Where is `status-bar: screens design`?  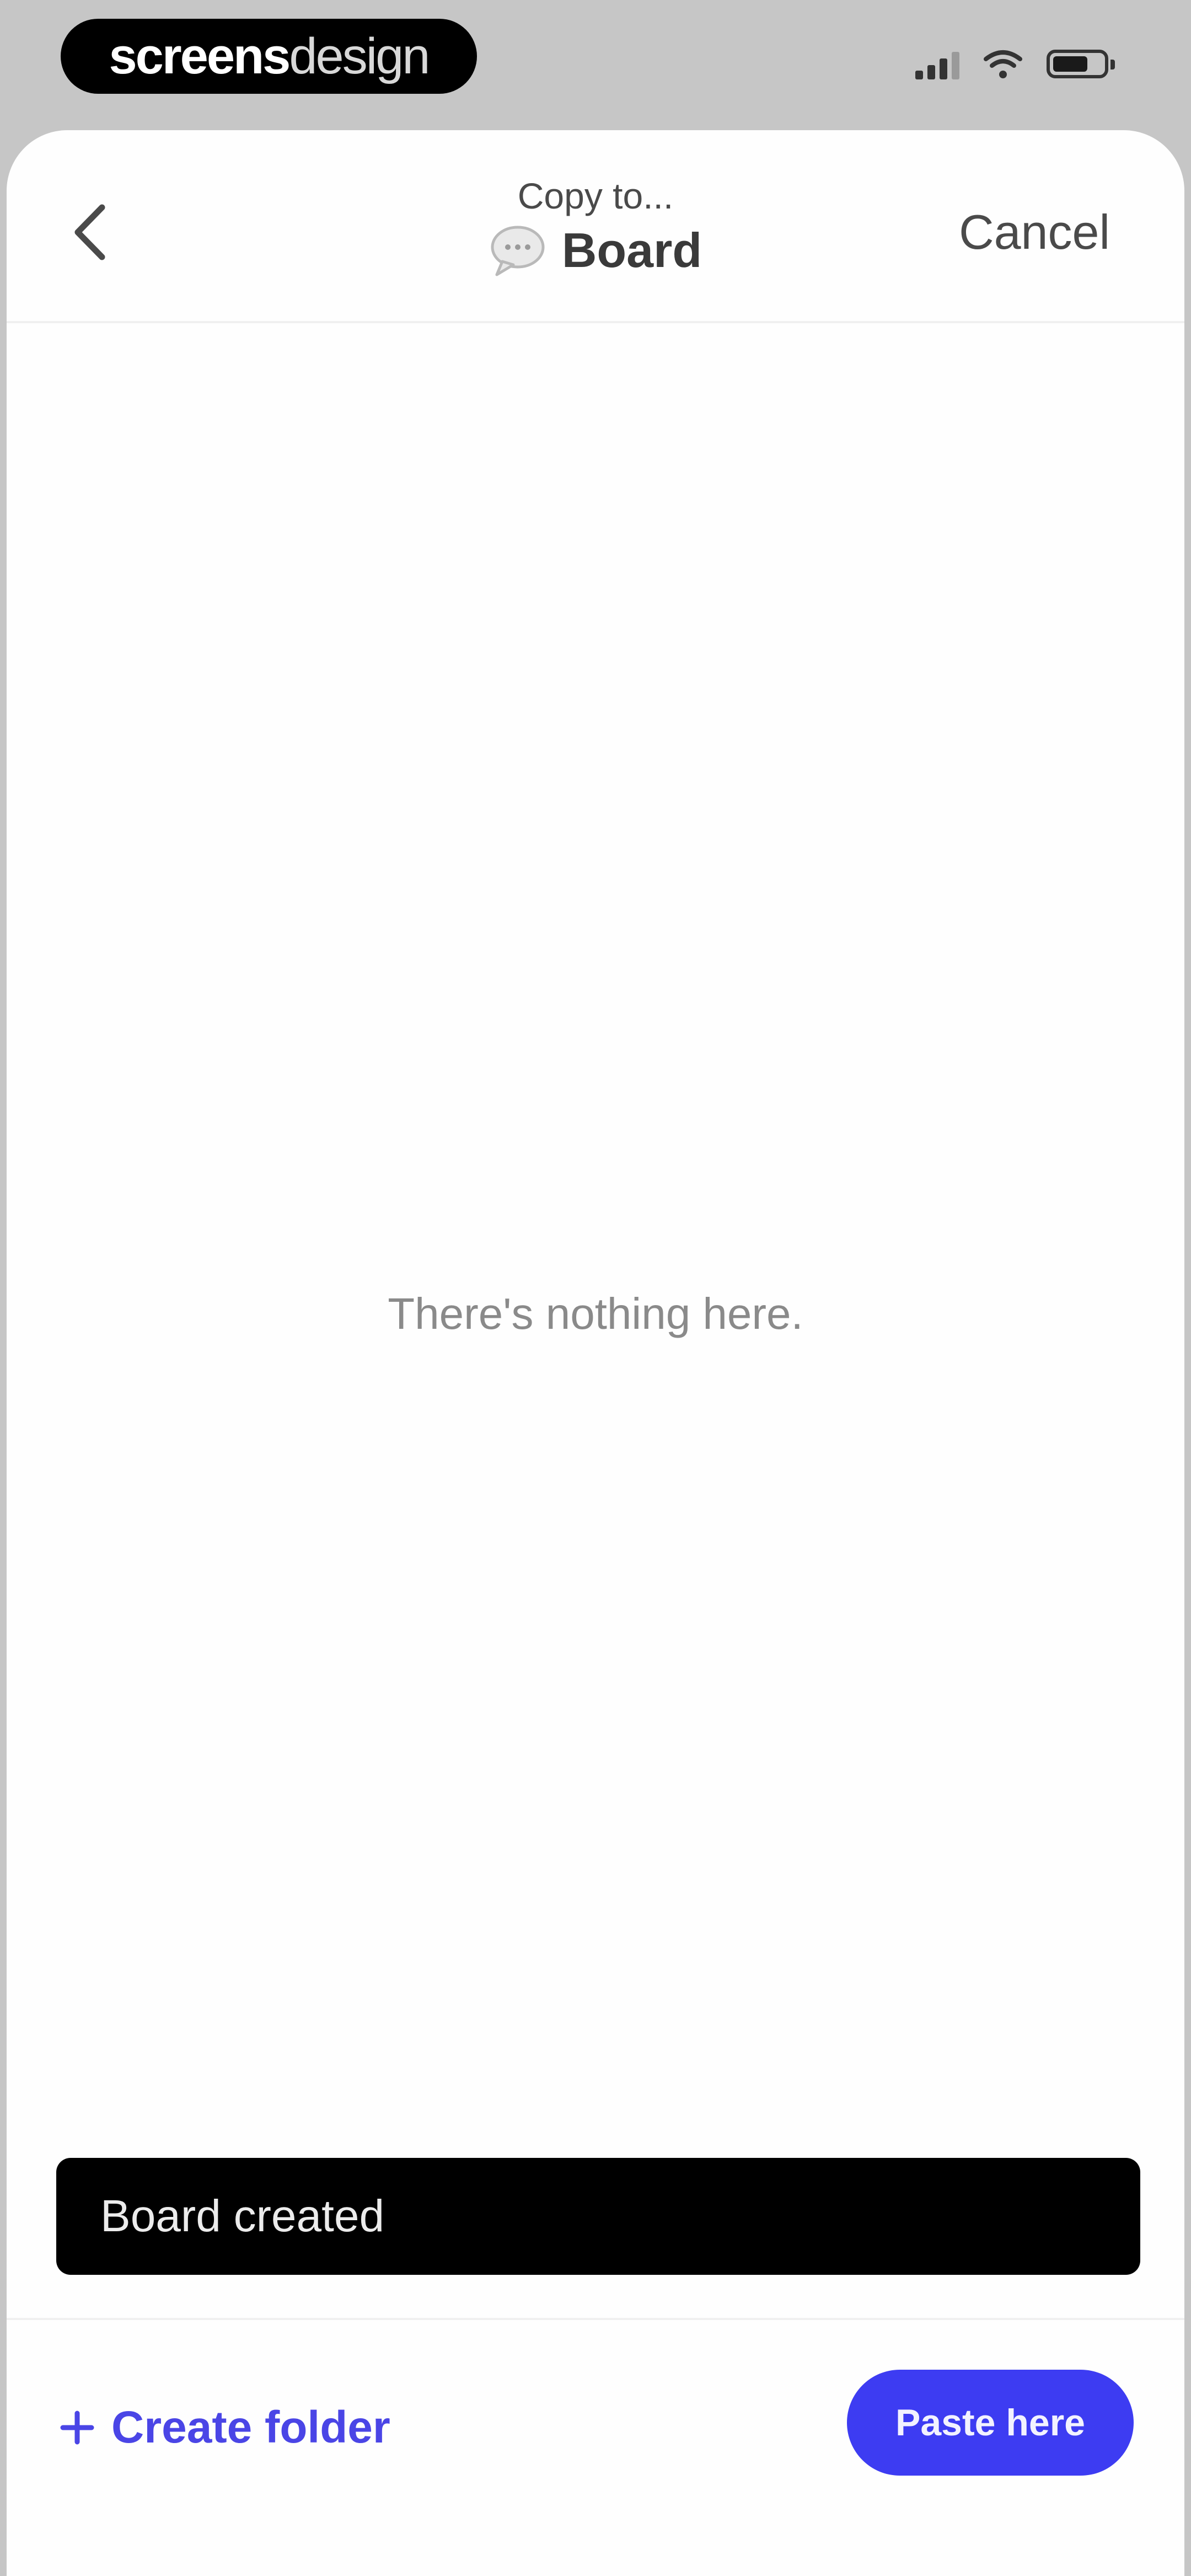 status-bar: screens design is located at coordinates (595, 63).